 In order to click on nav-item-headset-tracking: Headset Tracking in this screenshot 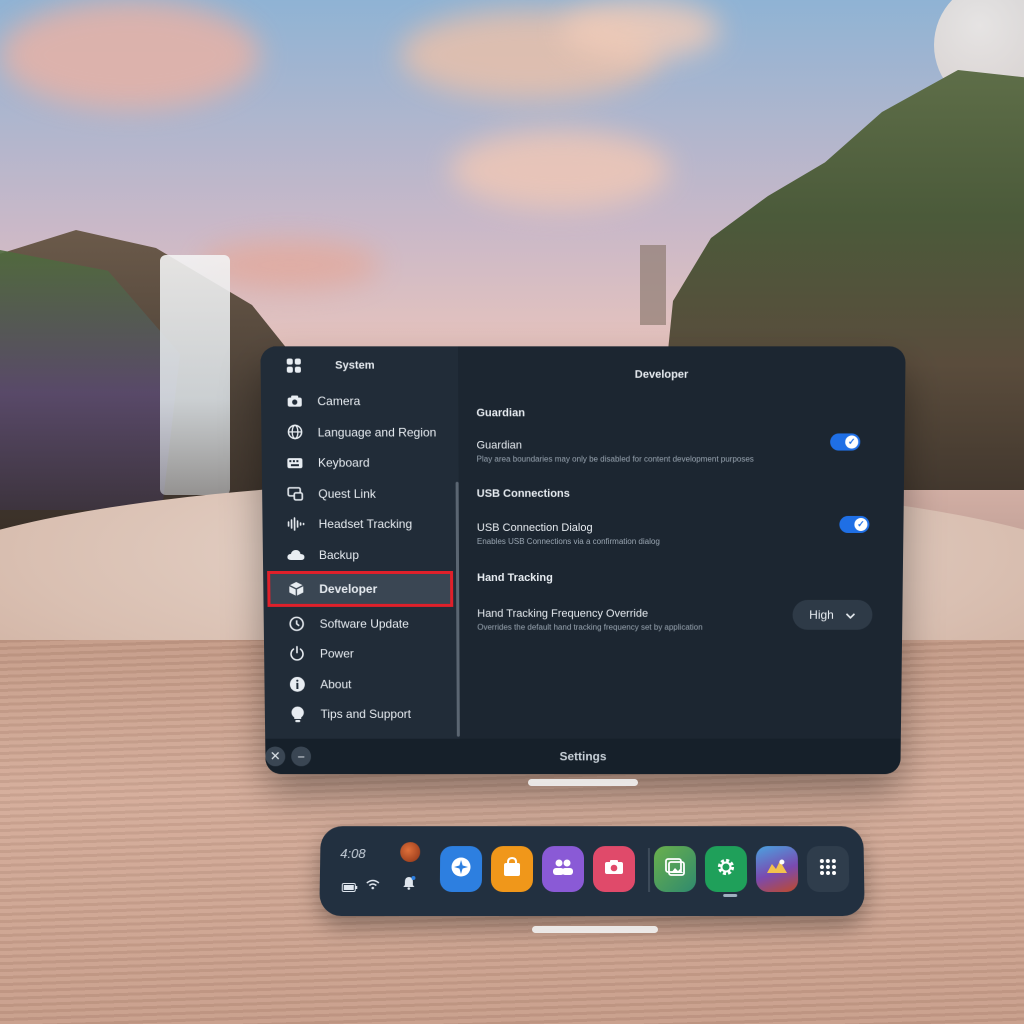, I will do `click(360, 523)`.